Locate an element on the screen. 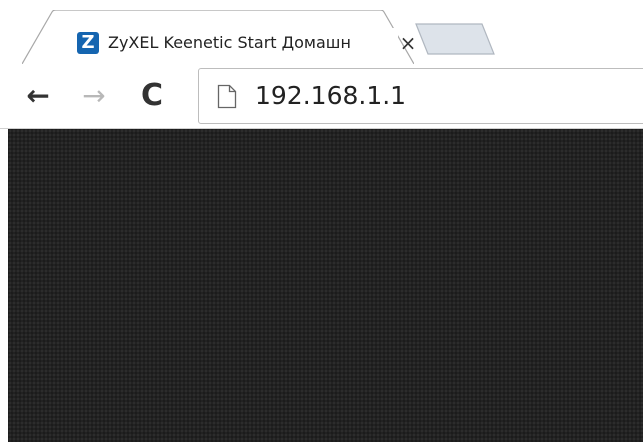 Image resolution: width=643 pixels, height=442 pixels. forward-arrow-icon: → is located at coordinates (94, 96).